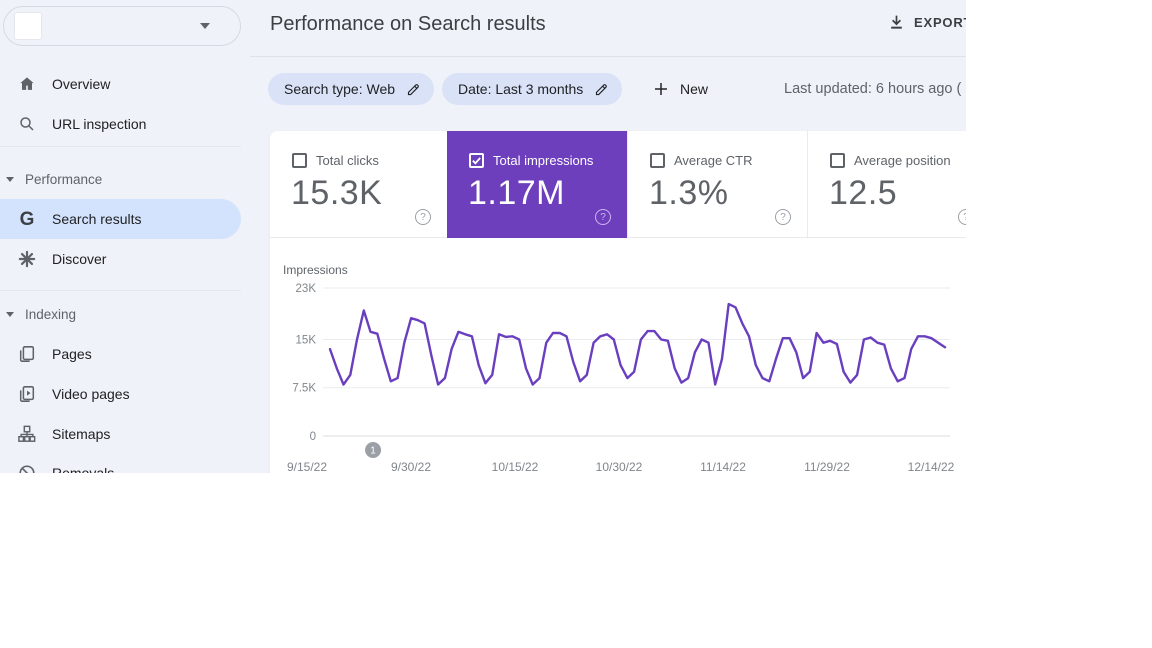 The height and width of the screenshot is (648, 1152). I want to click on x-axis-tick-label: 9/15/22, so click(307, 466).